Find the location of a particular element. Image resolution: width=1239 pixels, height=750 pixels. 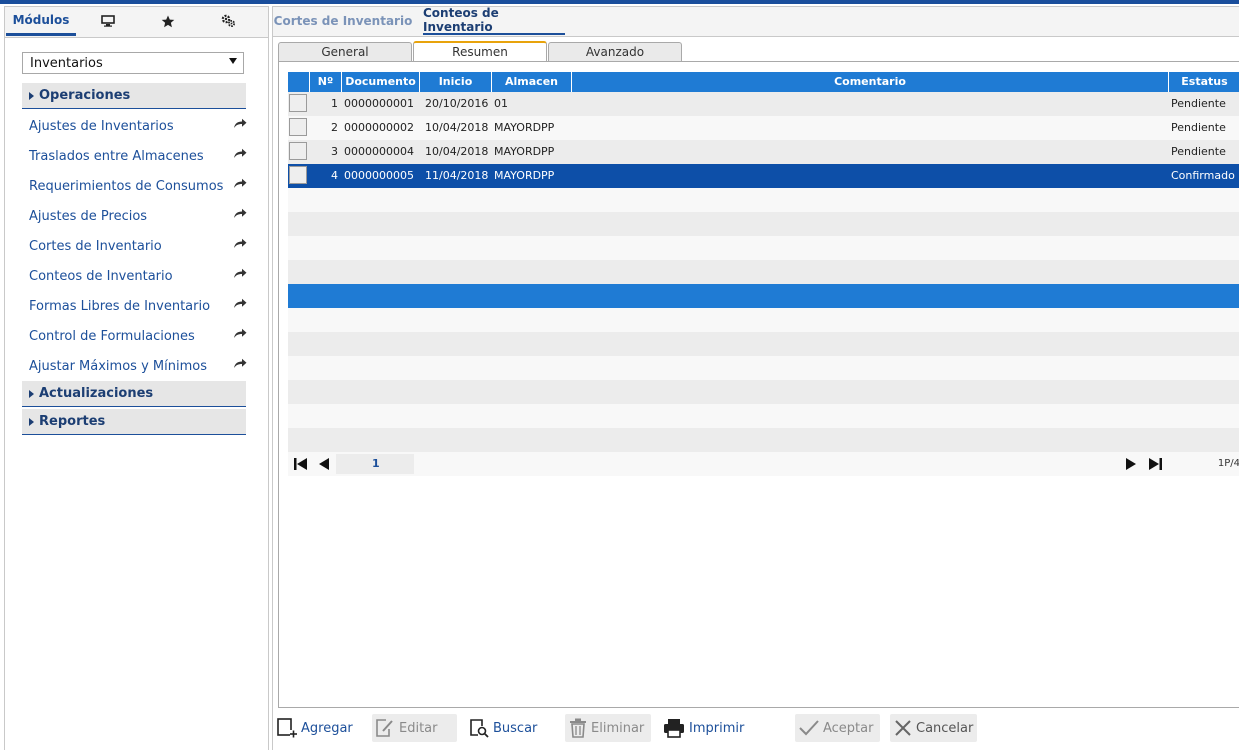

prev-page-icon is located at coordinates (324, 464).